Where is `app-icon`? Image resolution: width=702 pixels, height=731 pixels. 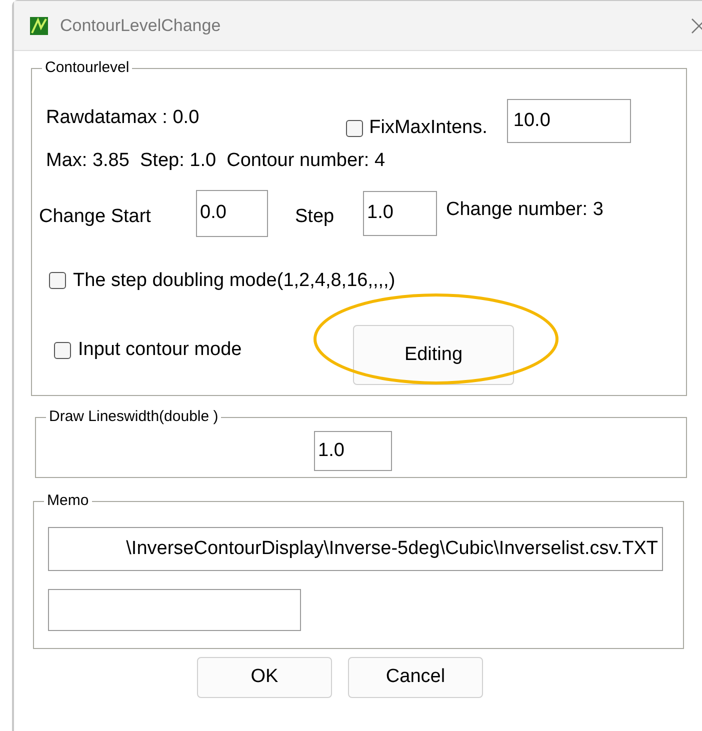 app-icon is located at coordinates (39, 25).